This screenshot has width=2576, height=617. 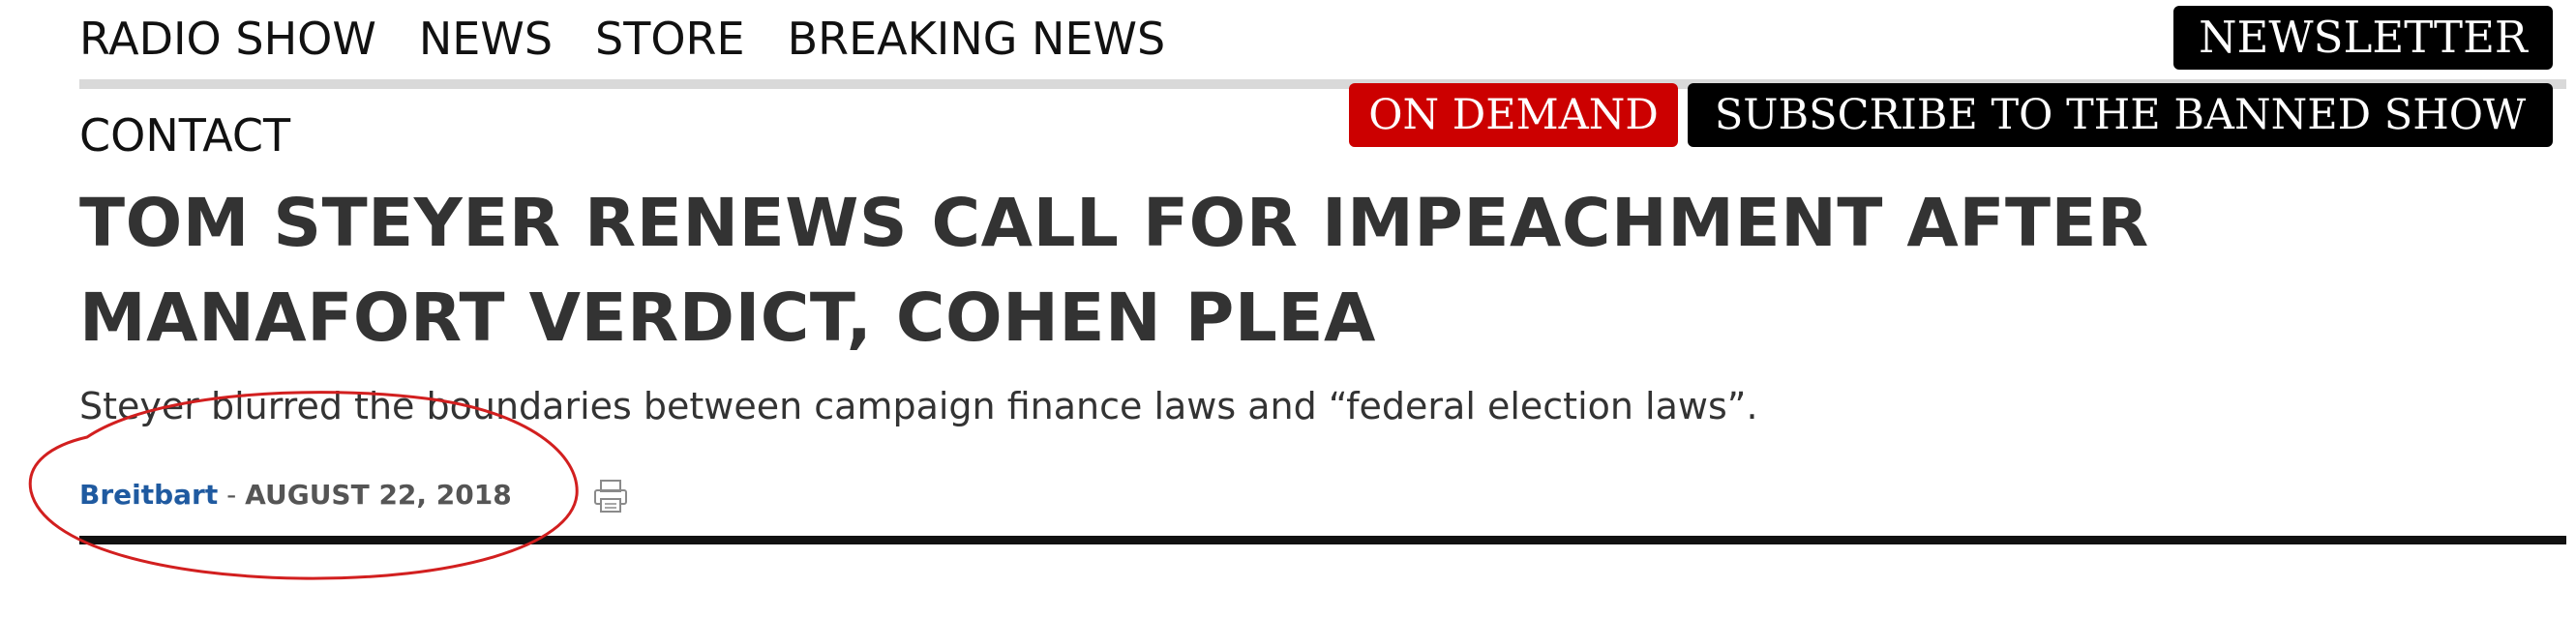 I want to click on print-icon, so click(x=610, y=496).